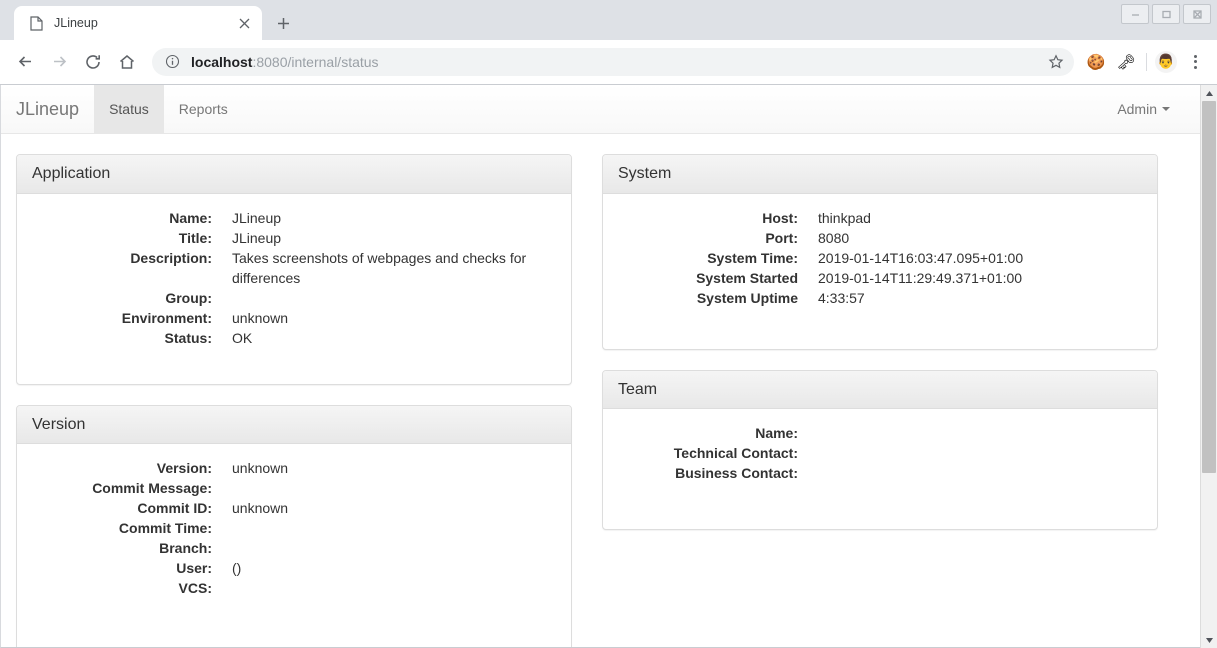 The height and width of the screenshot is (648, 1217). I want to click on browser-toolbar: localhost:8080/internal/status 🍪 🗝 👨, so click(608, 62).